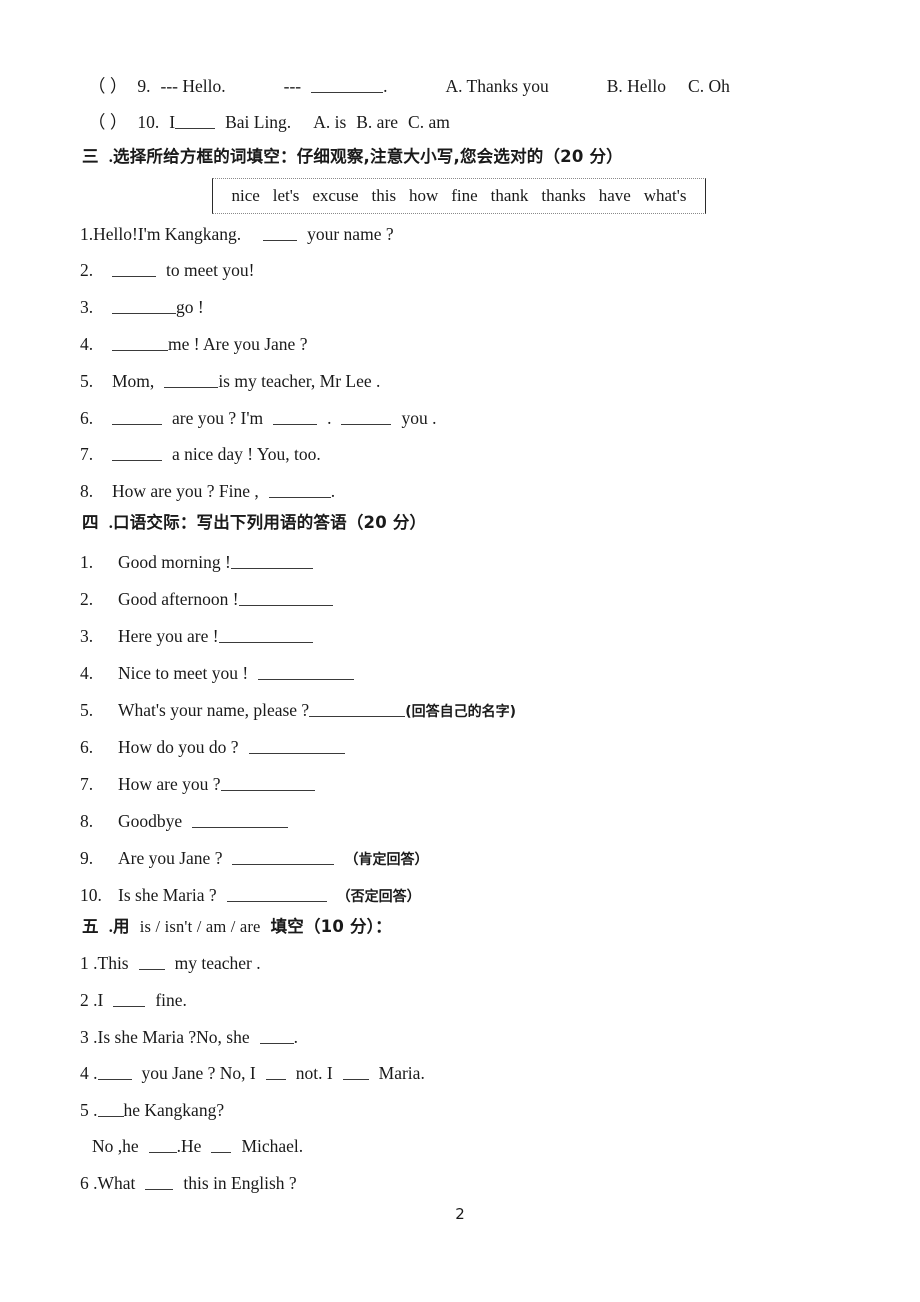 The width and height of the screenshot is (920, 1302). What do you see at coordinates (89, 1000) in the screenshot?
I see `s5-item-number: 2 .` at bounding box center [89, 1000].